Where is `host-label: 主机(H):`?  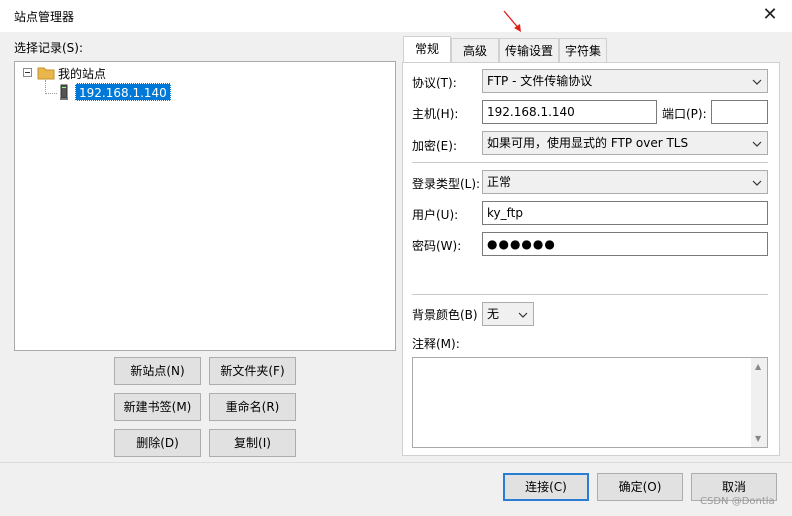 host-label: 主机(H): is located at coordinates (435, 114).